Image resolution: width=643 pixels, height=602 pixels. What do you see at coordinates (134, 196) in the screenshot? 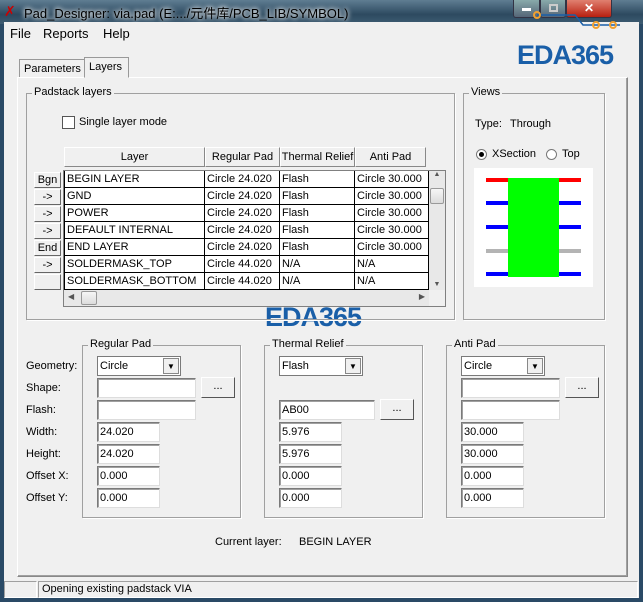
I see `cell-layer: GND` at bounding box center [134, 196].